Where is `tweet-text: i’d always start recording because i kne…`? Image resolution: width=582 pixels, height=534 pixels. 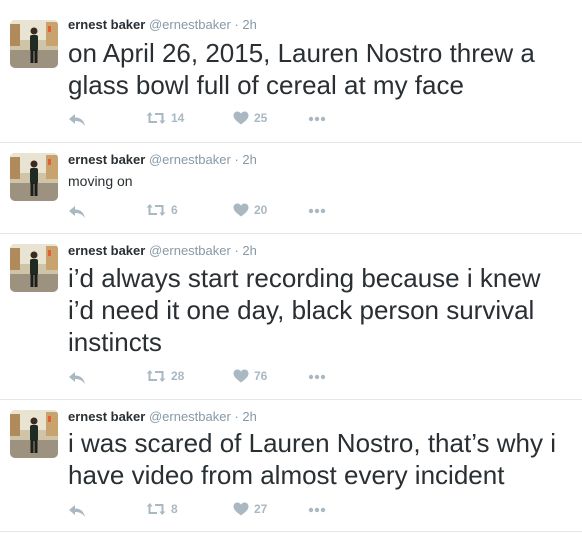
tweet-text: i’d always start recording because i kne… is located at coordinates (304, 310).